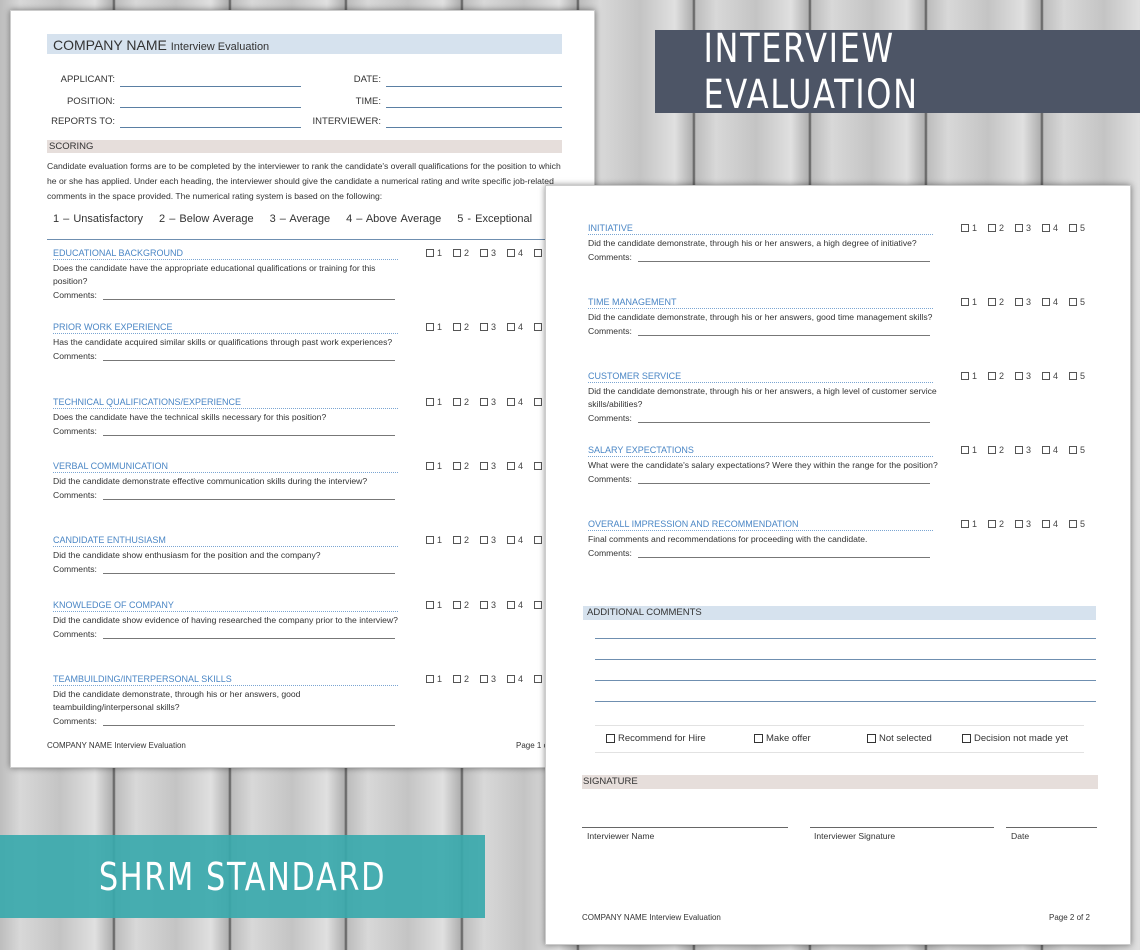  I want to click on interviewer-name-field, so click(685, 827).